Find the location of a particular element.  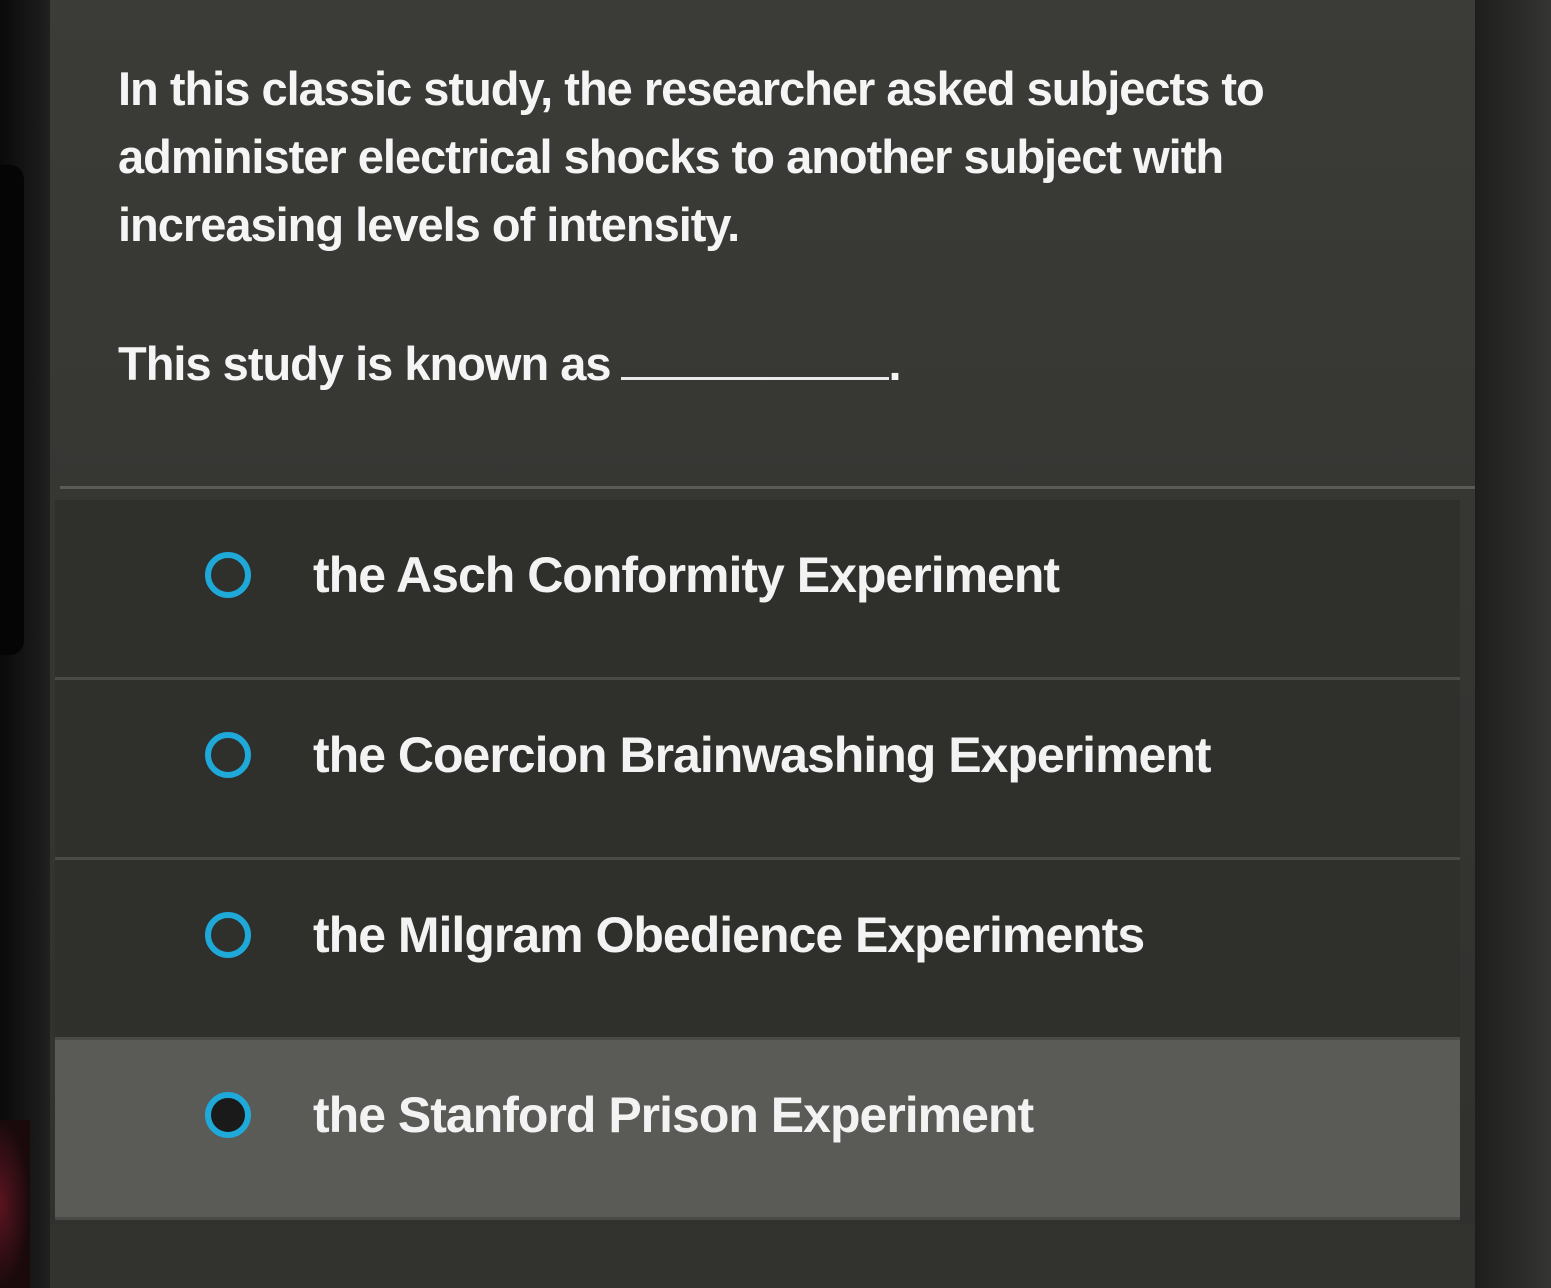

prompt-text: This study is known as is located at coordinates (364, 363).